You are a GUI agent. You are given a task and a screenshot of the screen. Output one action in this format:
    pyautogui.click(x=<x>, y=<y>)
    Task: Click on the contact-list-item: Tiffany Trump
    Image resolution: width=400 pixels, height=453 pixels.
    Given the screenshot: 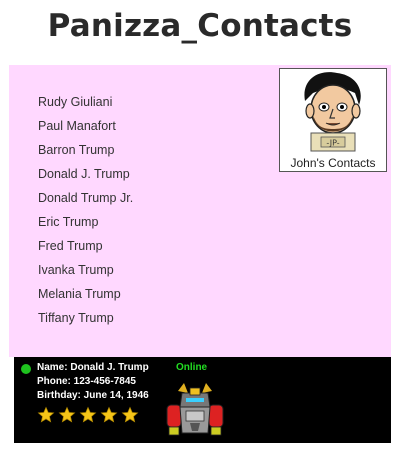 What is the action you would take?
    pyautogui.click(x=85, y=318)
    